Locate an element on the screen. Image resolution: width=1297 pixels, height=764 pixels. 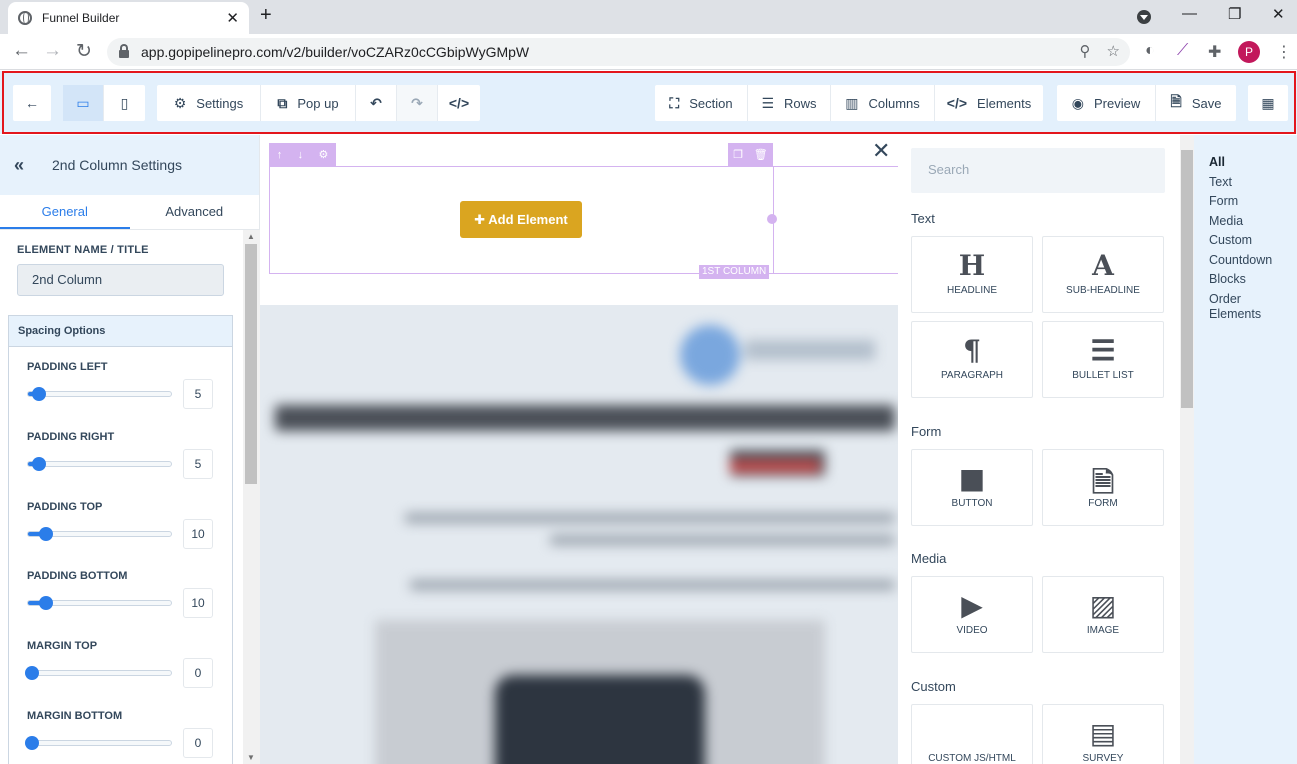
section-label: Section is located at coordinates (711, 103).